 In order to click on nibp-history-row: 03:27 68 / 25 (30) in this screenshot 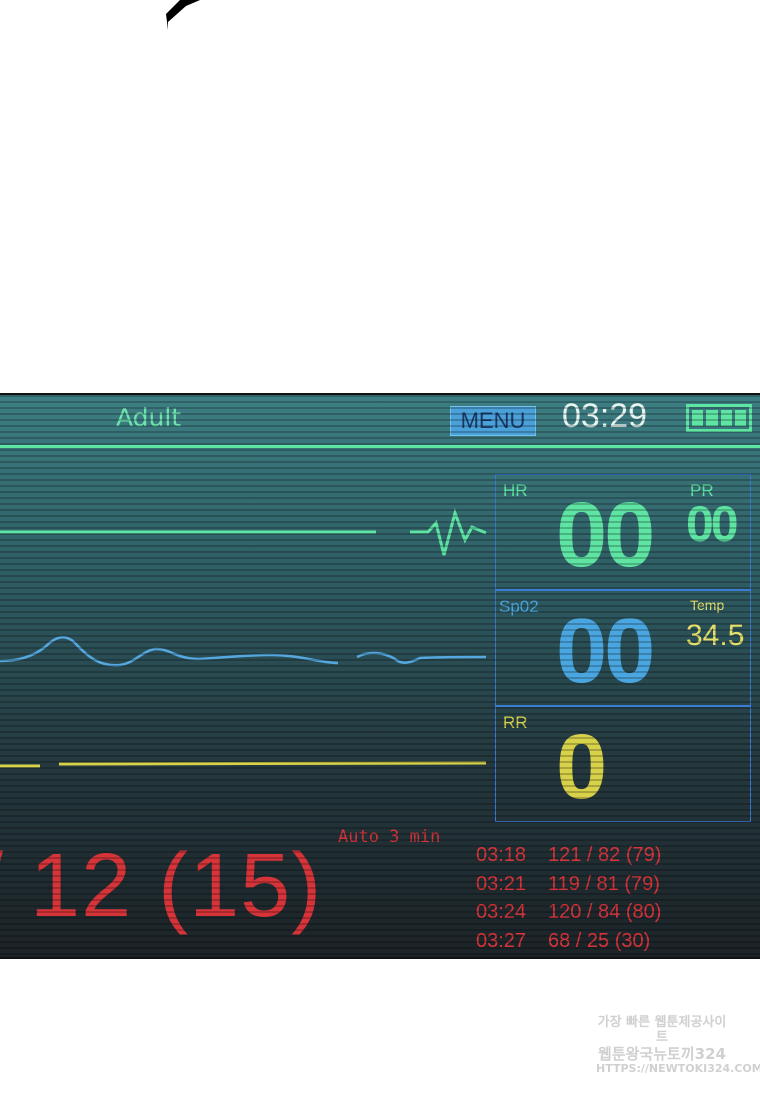, I will do `click(606, 941)`.